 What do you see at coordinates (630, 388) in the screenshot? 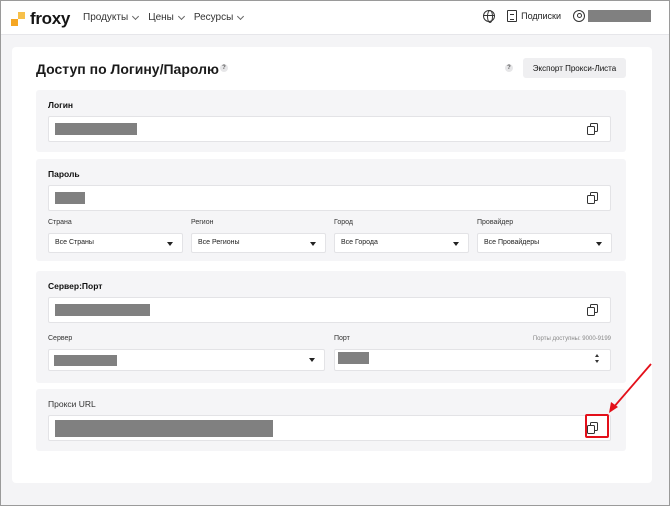
I see `annotation-arrow-icon` at bounding box center [630, 388].